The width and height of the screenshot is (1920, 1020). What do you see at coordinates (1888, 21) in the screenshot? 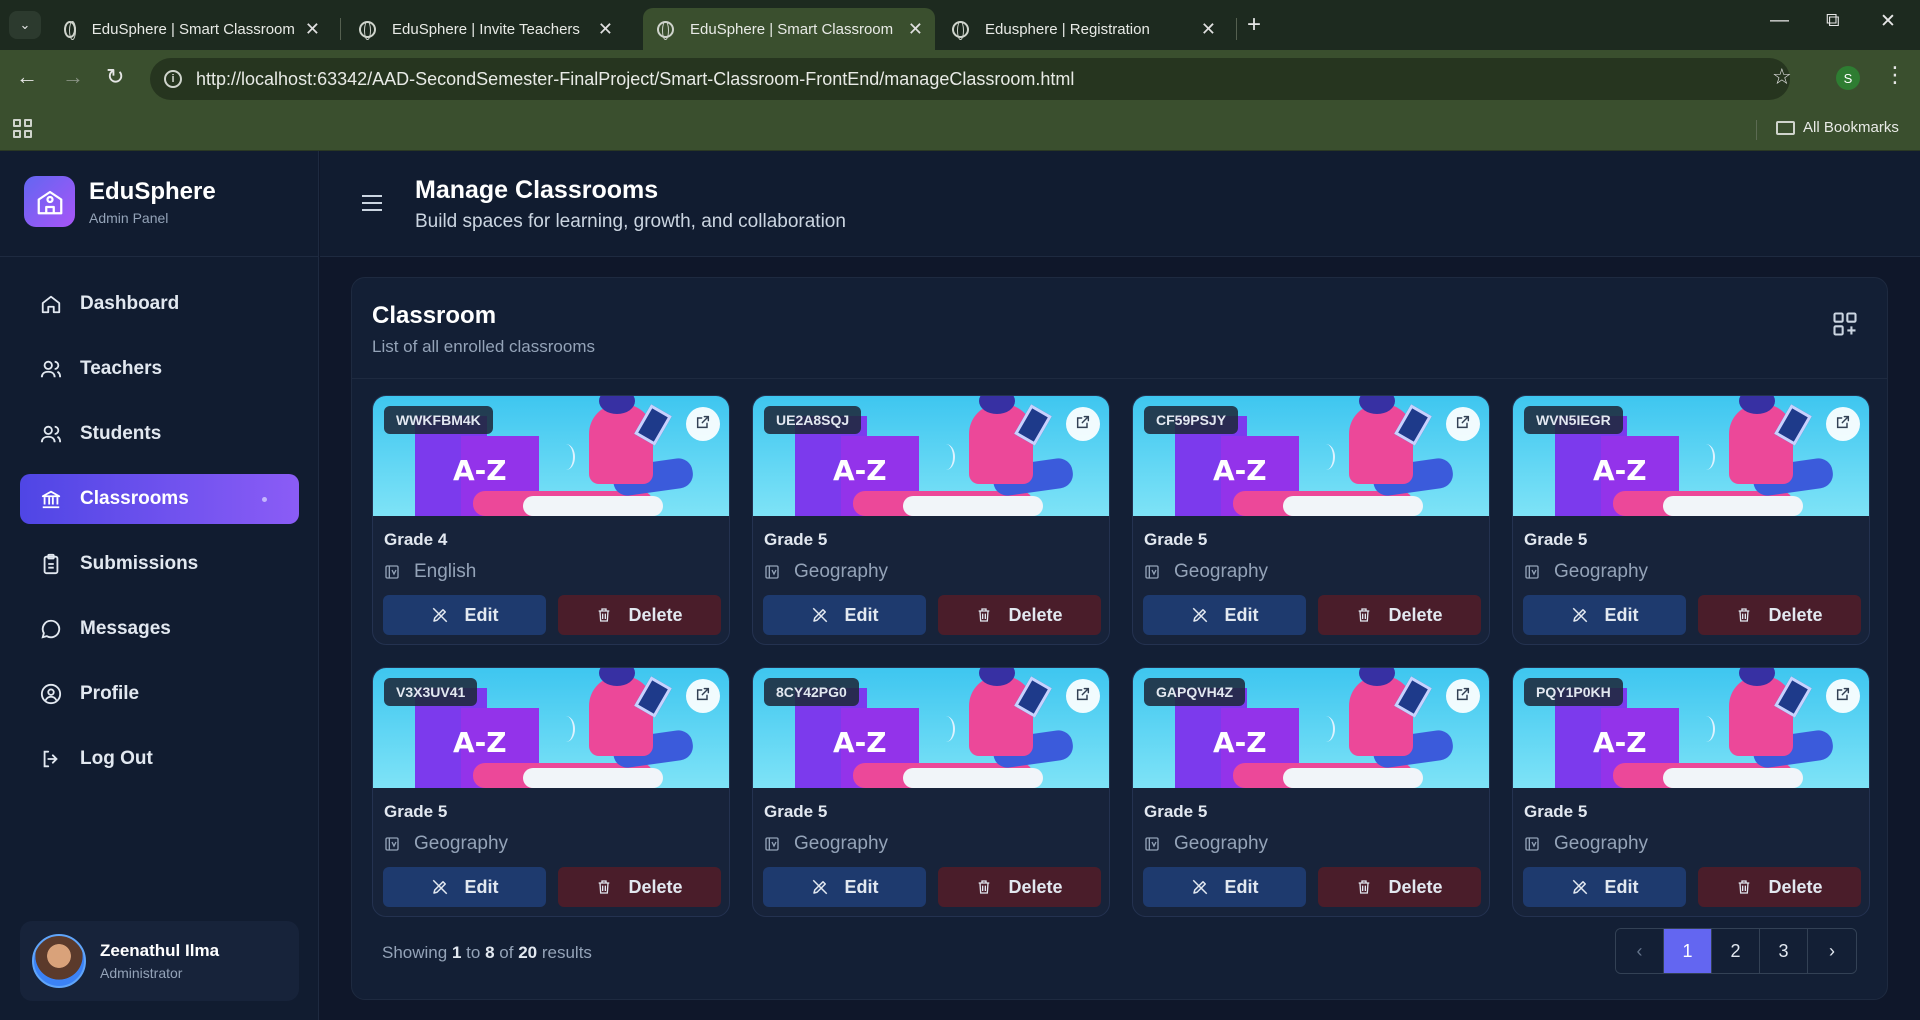
I see `window-close-icon: ✕` at bounding box center [1888, 21].